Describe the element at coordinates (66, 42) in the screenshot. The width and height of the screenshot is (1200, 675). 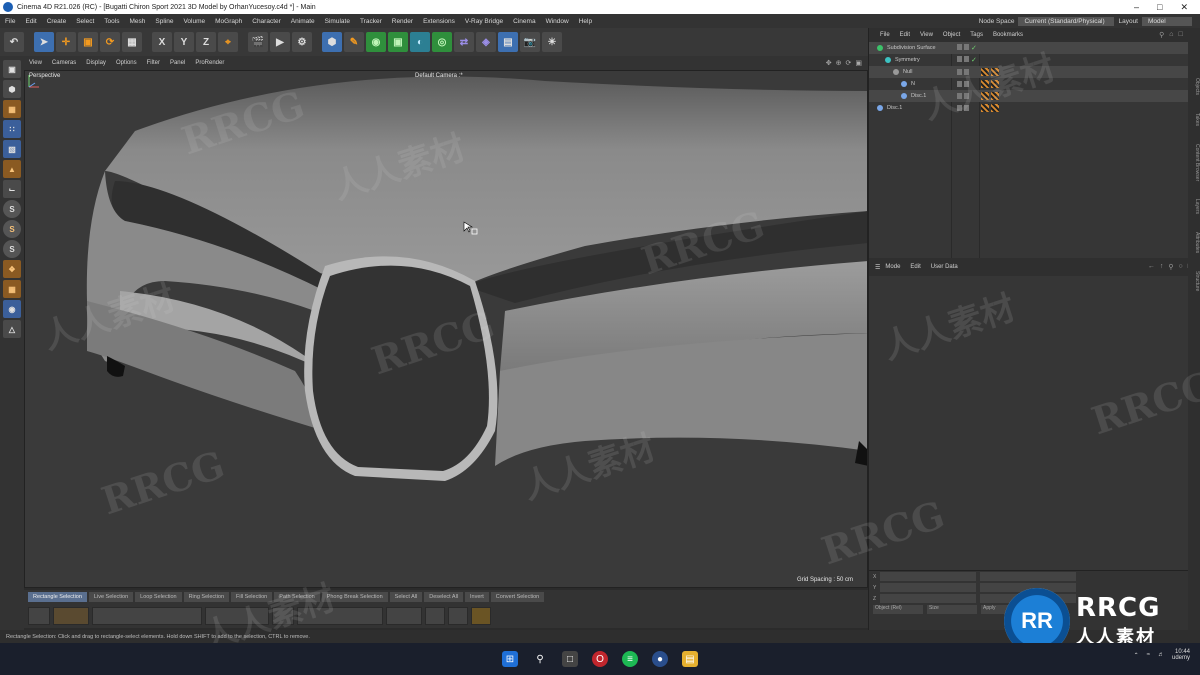
I see `move-icon: ✛` at that location.